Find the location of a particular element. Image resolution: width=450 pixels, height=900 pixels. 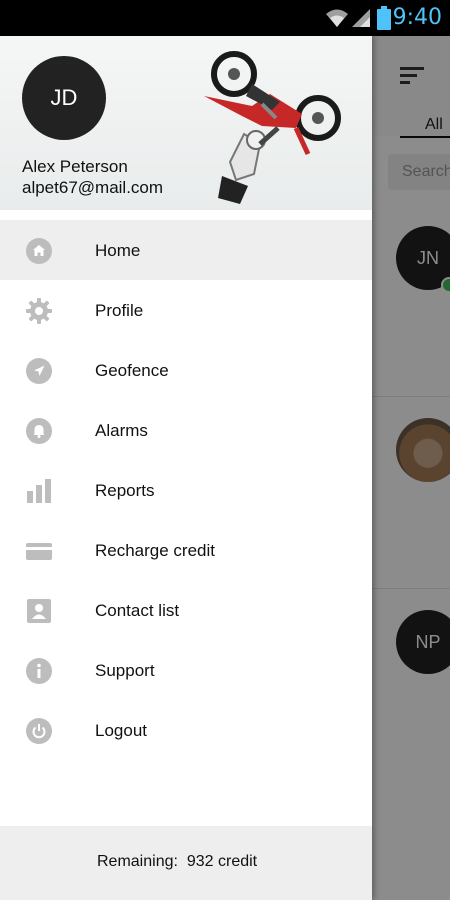

bell-icon is located at coordinates (39, 431).